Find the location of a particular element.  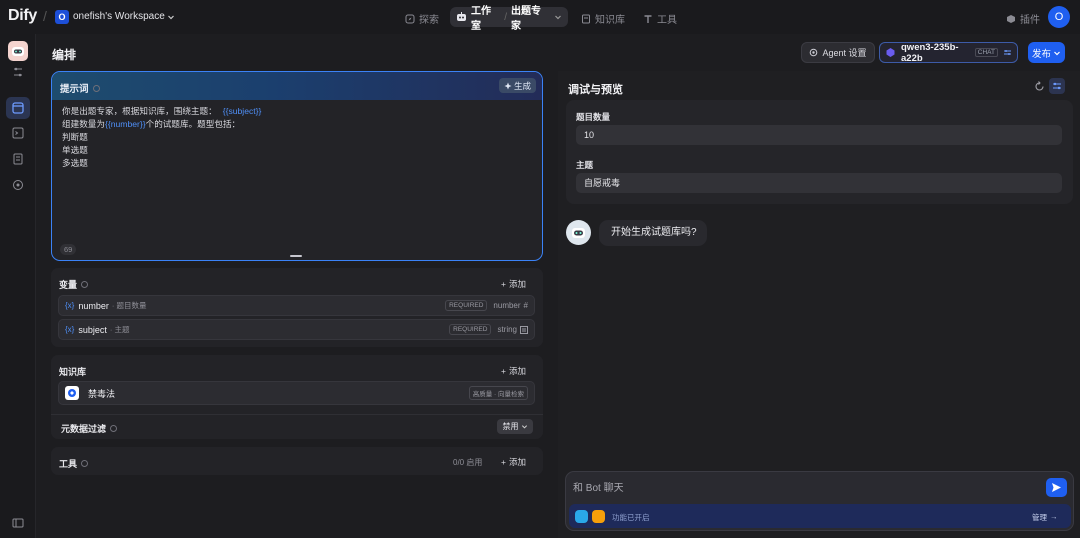

variable-chip: {{subject}} is located at coordinates (242, 111).